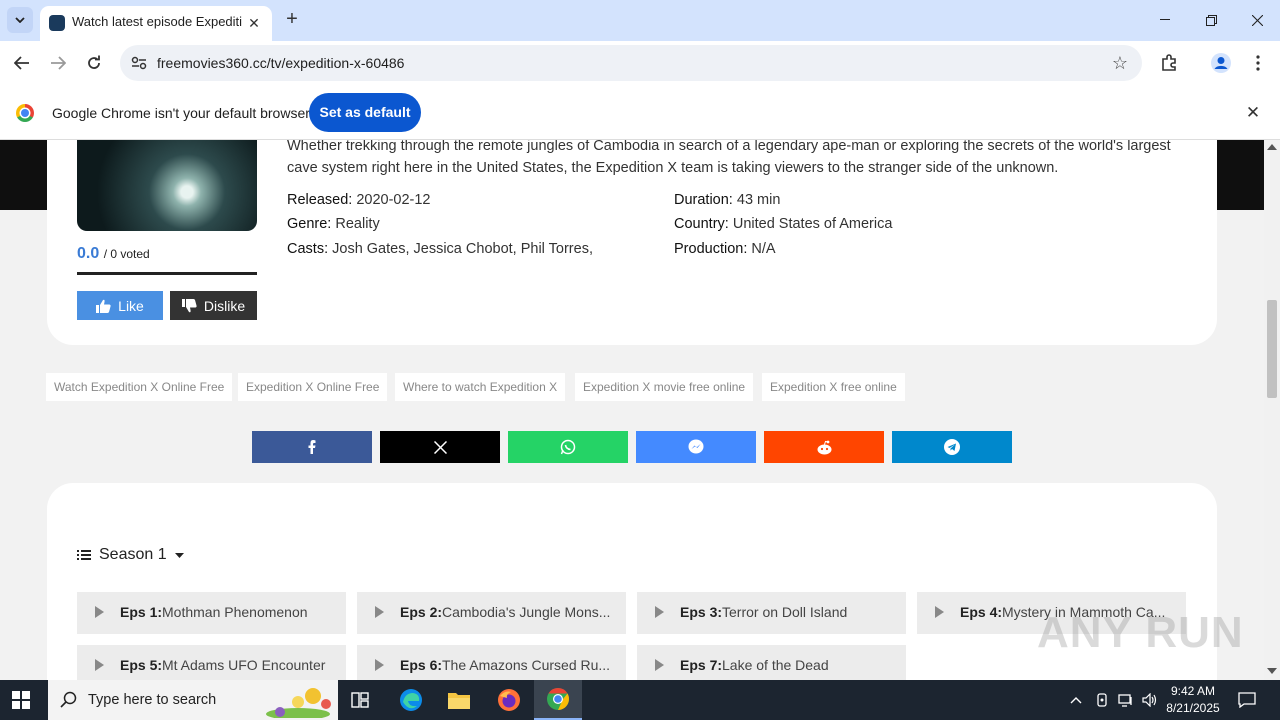 The image size is (1280, 720). I want to click on bookmark-star-icon: ☆, so click(1120, 63).